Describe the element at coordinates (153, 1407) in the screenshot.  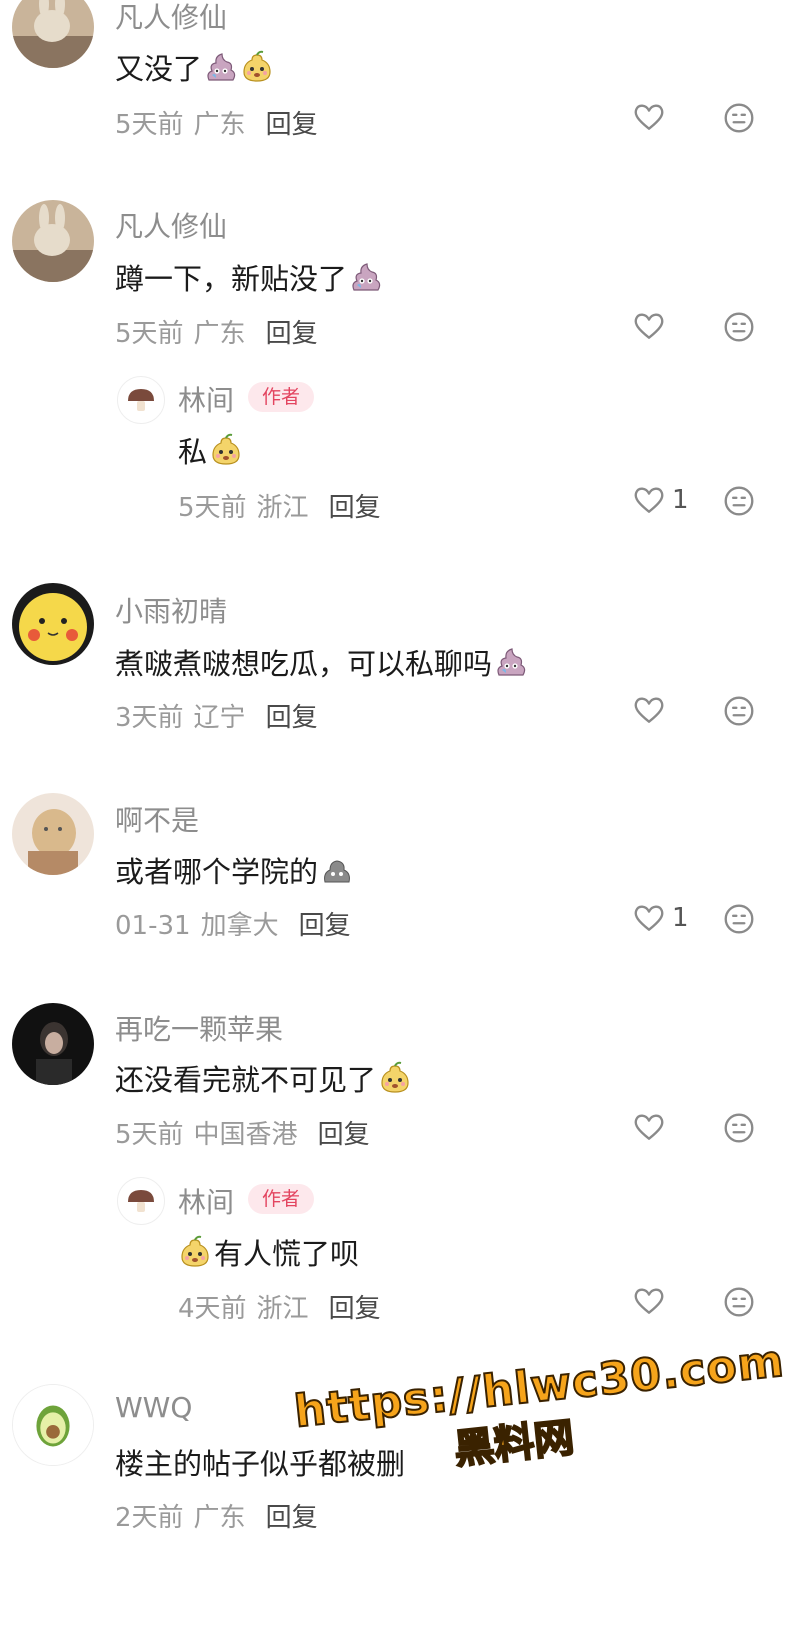
I see `username: WWQ` at that location.